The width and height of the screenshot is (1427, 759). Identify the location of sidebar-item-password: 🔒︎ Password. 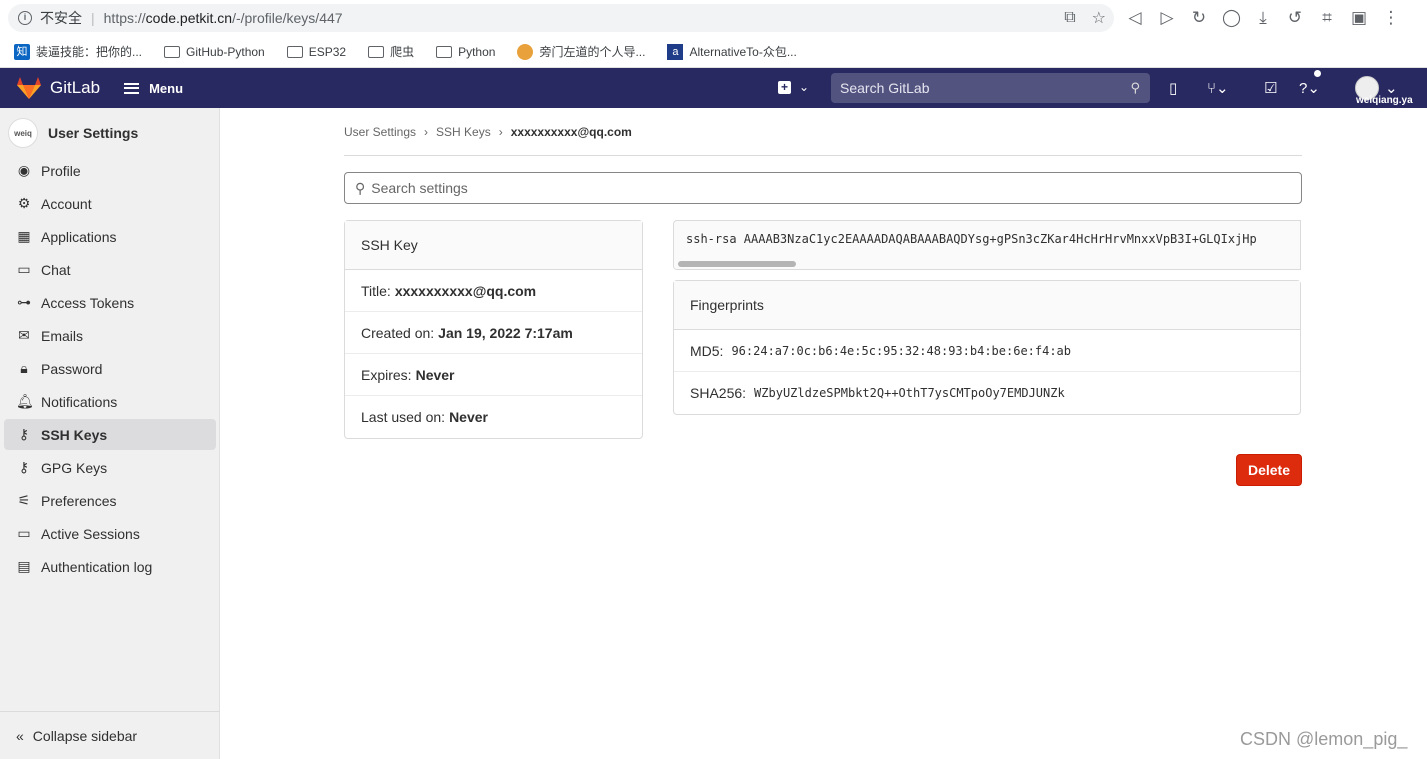
(110, 368).